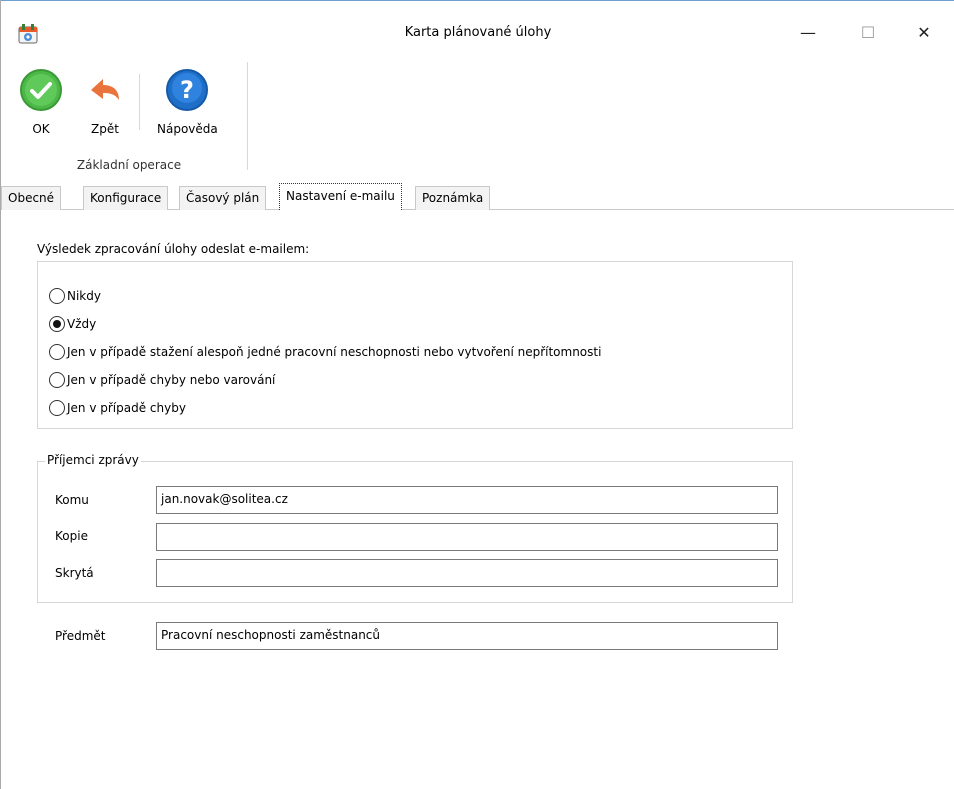 This screenshot has height=789, width=954. I want to click on radio-on-error-or-warning-circle, so click(57, 380).